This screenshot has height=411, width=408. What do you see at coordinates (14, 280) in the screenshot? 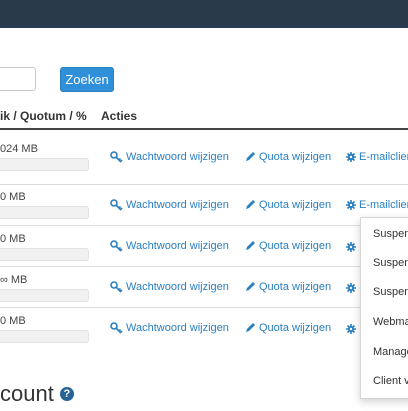
I see `usage-text: ∞ MB` at bounding box center [14, 280].